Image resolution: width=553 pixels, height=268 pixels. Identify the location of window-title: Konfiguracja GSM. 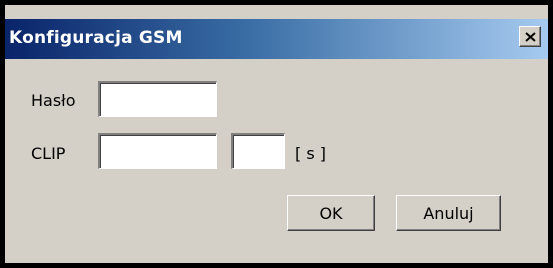
(96, 38).